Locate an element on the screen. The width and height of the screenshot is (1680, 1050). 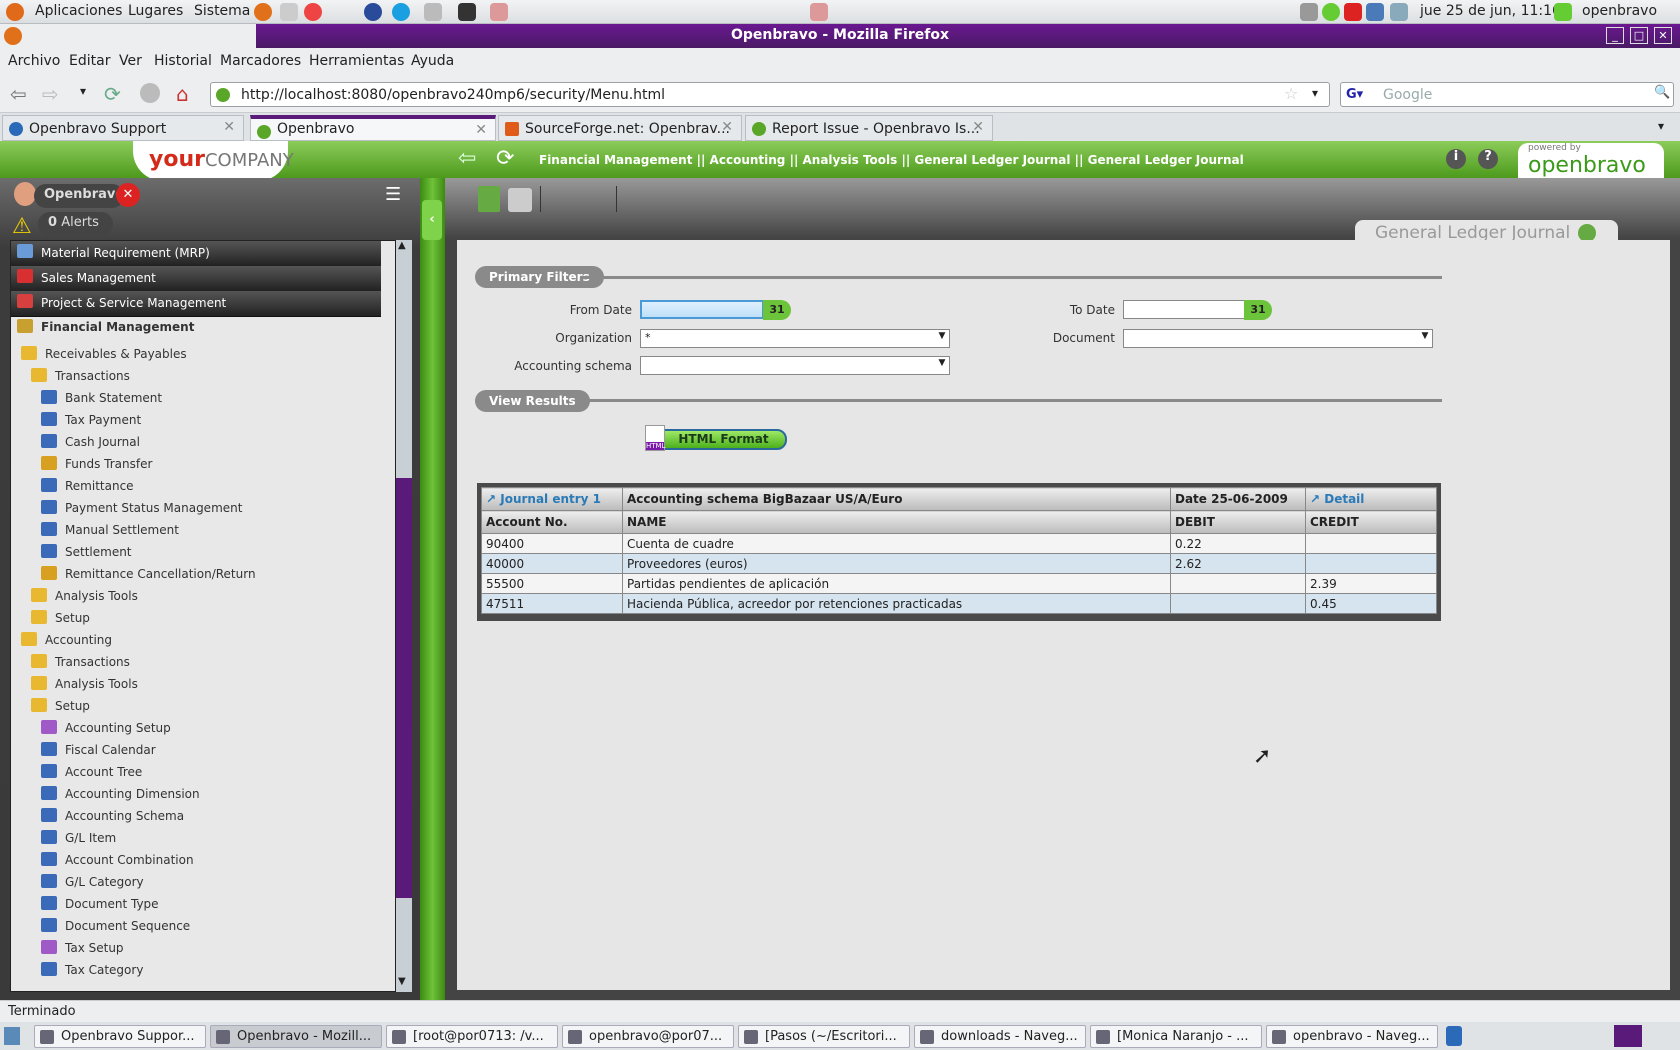
bookmark-star-icon: ☆ is located at coordinates (1291, 93).